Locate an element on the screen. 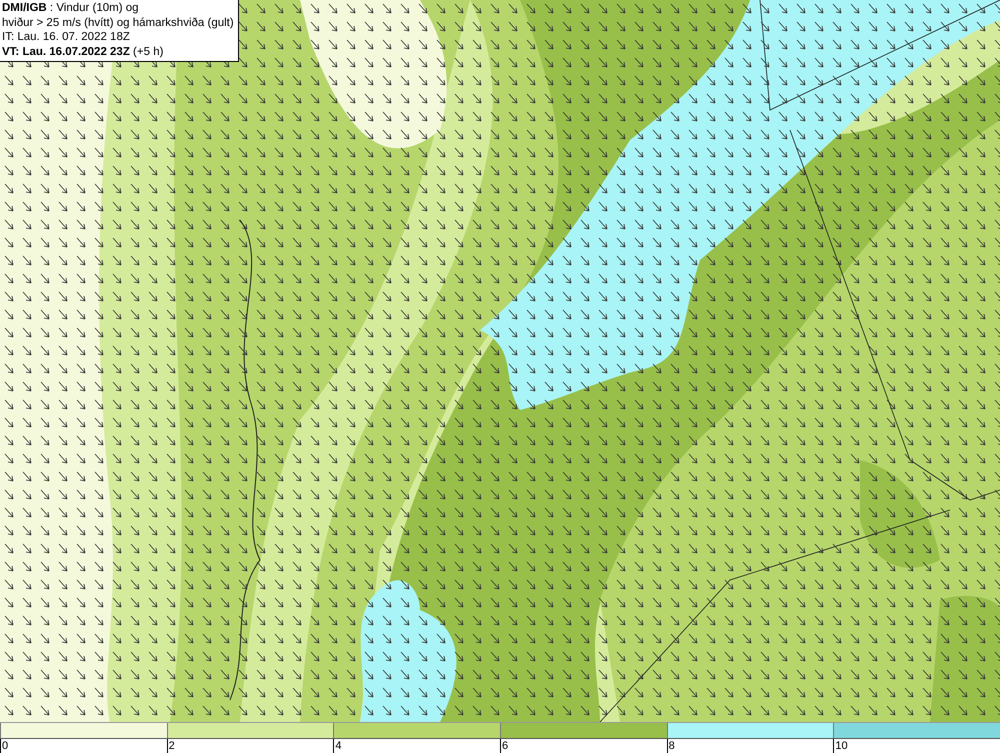 The width and height of the screenshot is (1000, 753). legend-tick-label: 4 is located at coordinates (337, 746).